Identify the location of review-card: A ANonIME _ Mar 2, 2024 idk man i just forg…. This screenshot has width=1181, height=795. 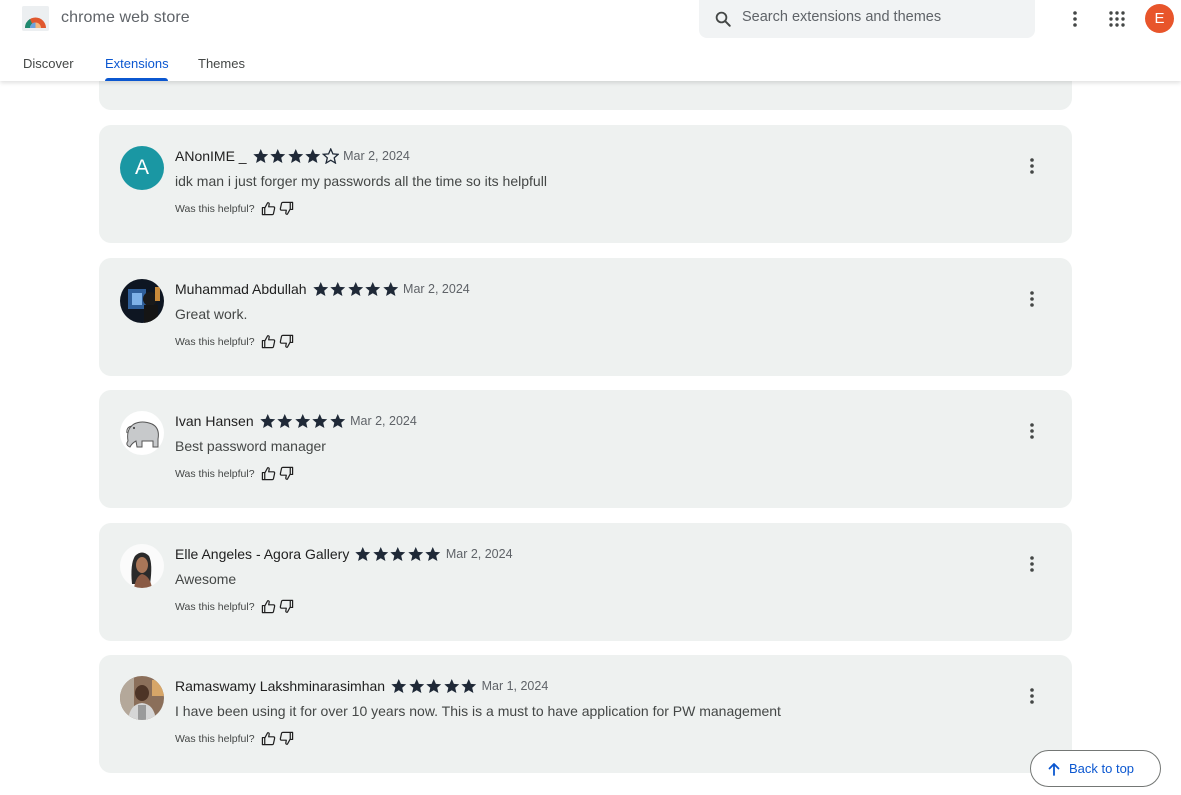
(585, 184).